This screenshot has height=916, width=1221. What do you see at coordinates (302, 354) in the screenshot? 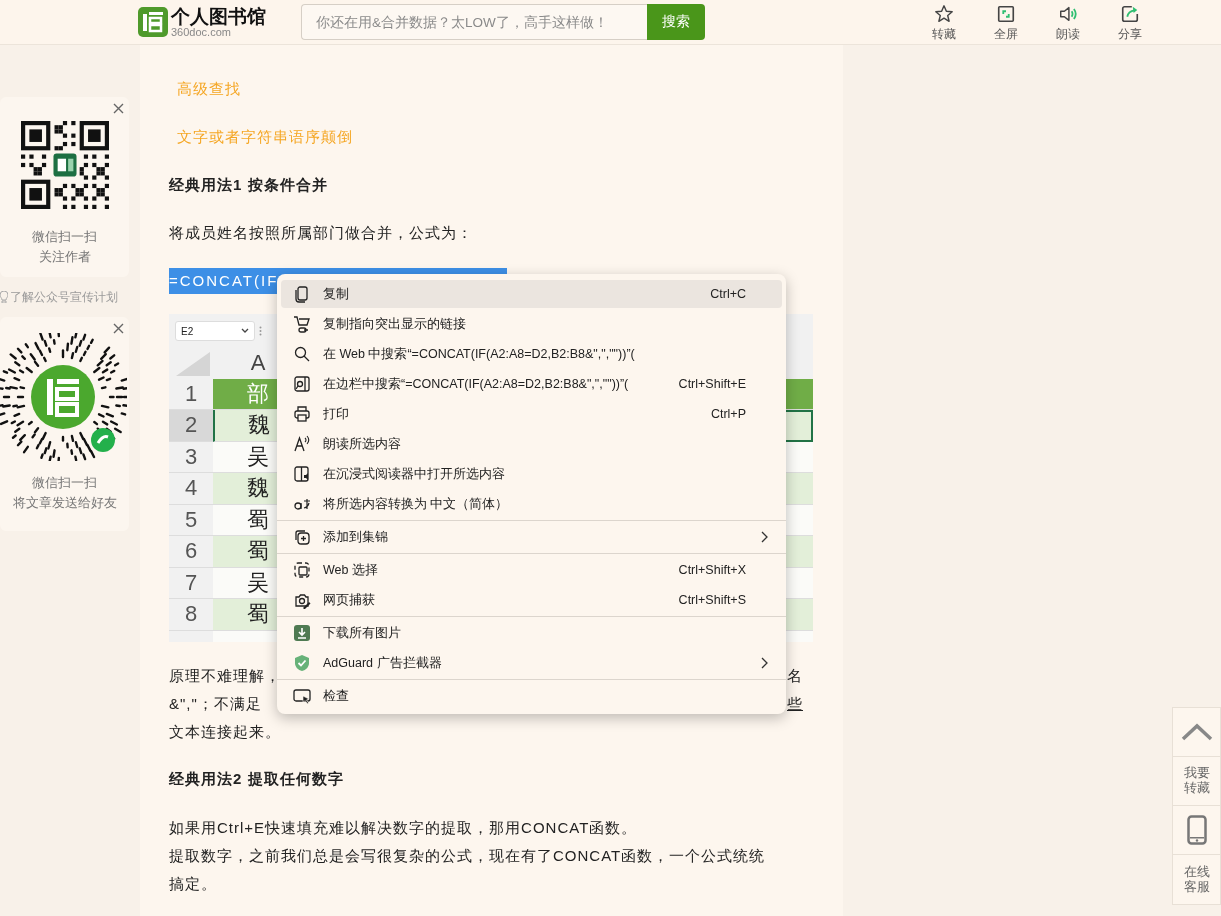
I see `search-icon` at bounding box center [302, 354].